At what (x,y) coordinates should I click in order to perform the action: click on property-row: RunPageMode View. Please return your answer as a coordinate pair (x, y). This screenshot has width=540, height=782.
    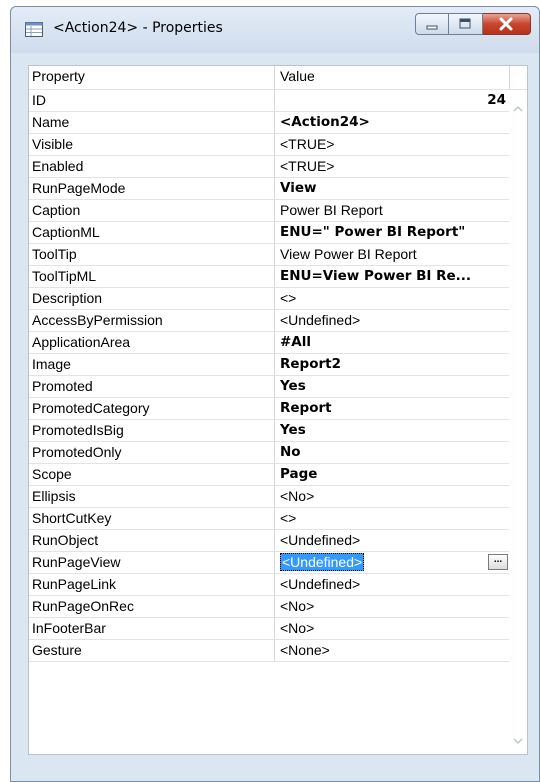
    Looking at the image, I should click on (269, 189).